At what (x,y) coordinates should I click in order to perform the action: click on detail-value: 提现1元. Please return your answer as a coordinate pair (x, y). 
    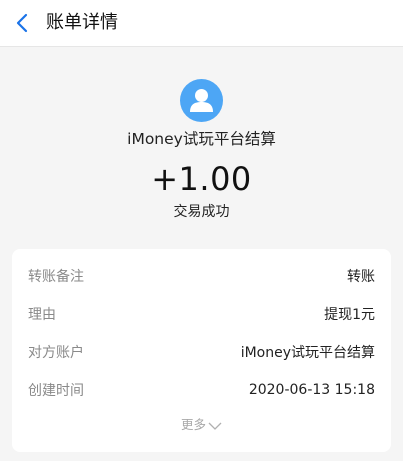
    Looking at the image, I should click on (349, 315).